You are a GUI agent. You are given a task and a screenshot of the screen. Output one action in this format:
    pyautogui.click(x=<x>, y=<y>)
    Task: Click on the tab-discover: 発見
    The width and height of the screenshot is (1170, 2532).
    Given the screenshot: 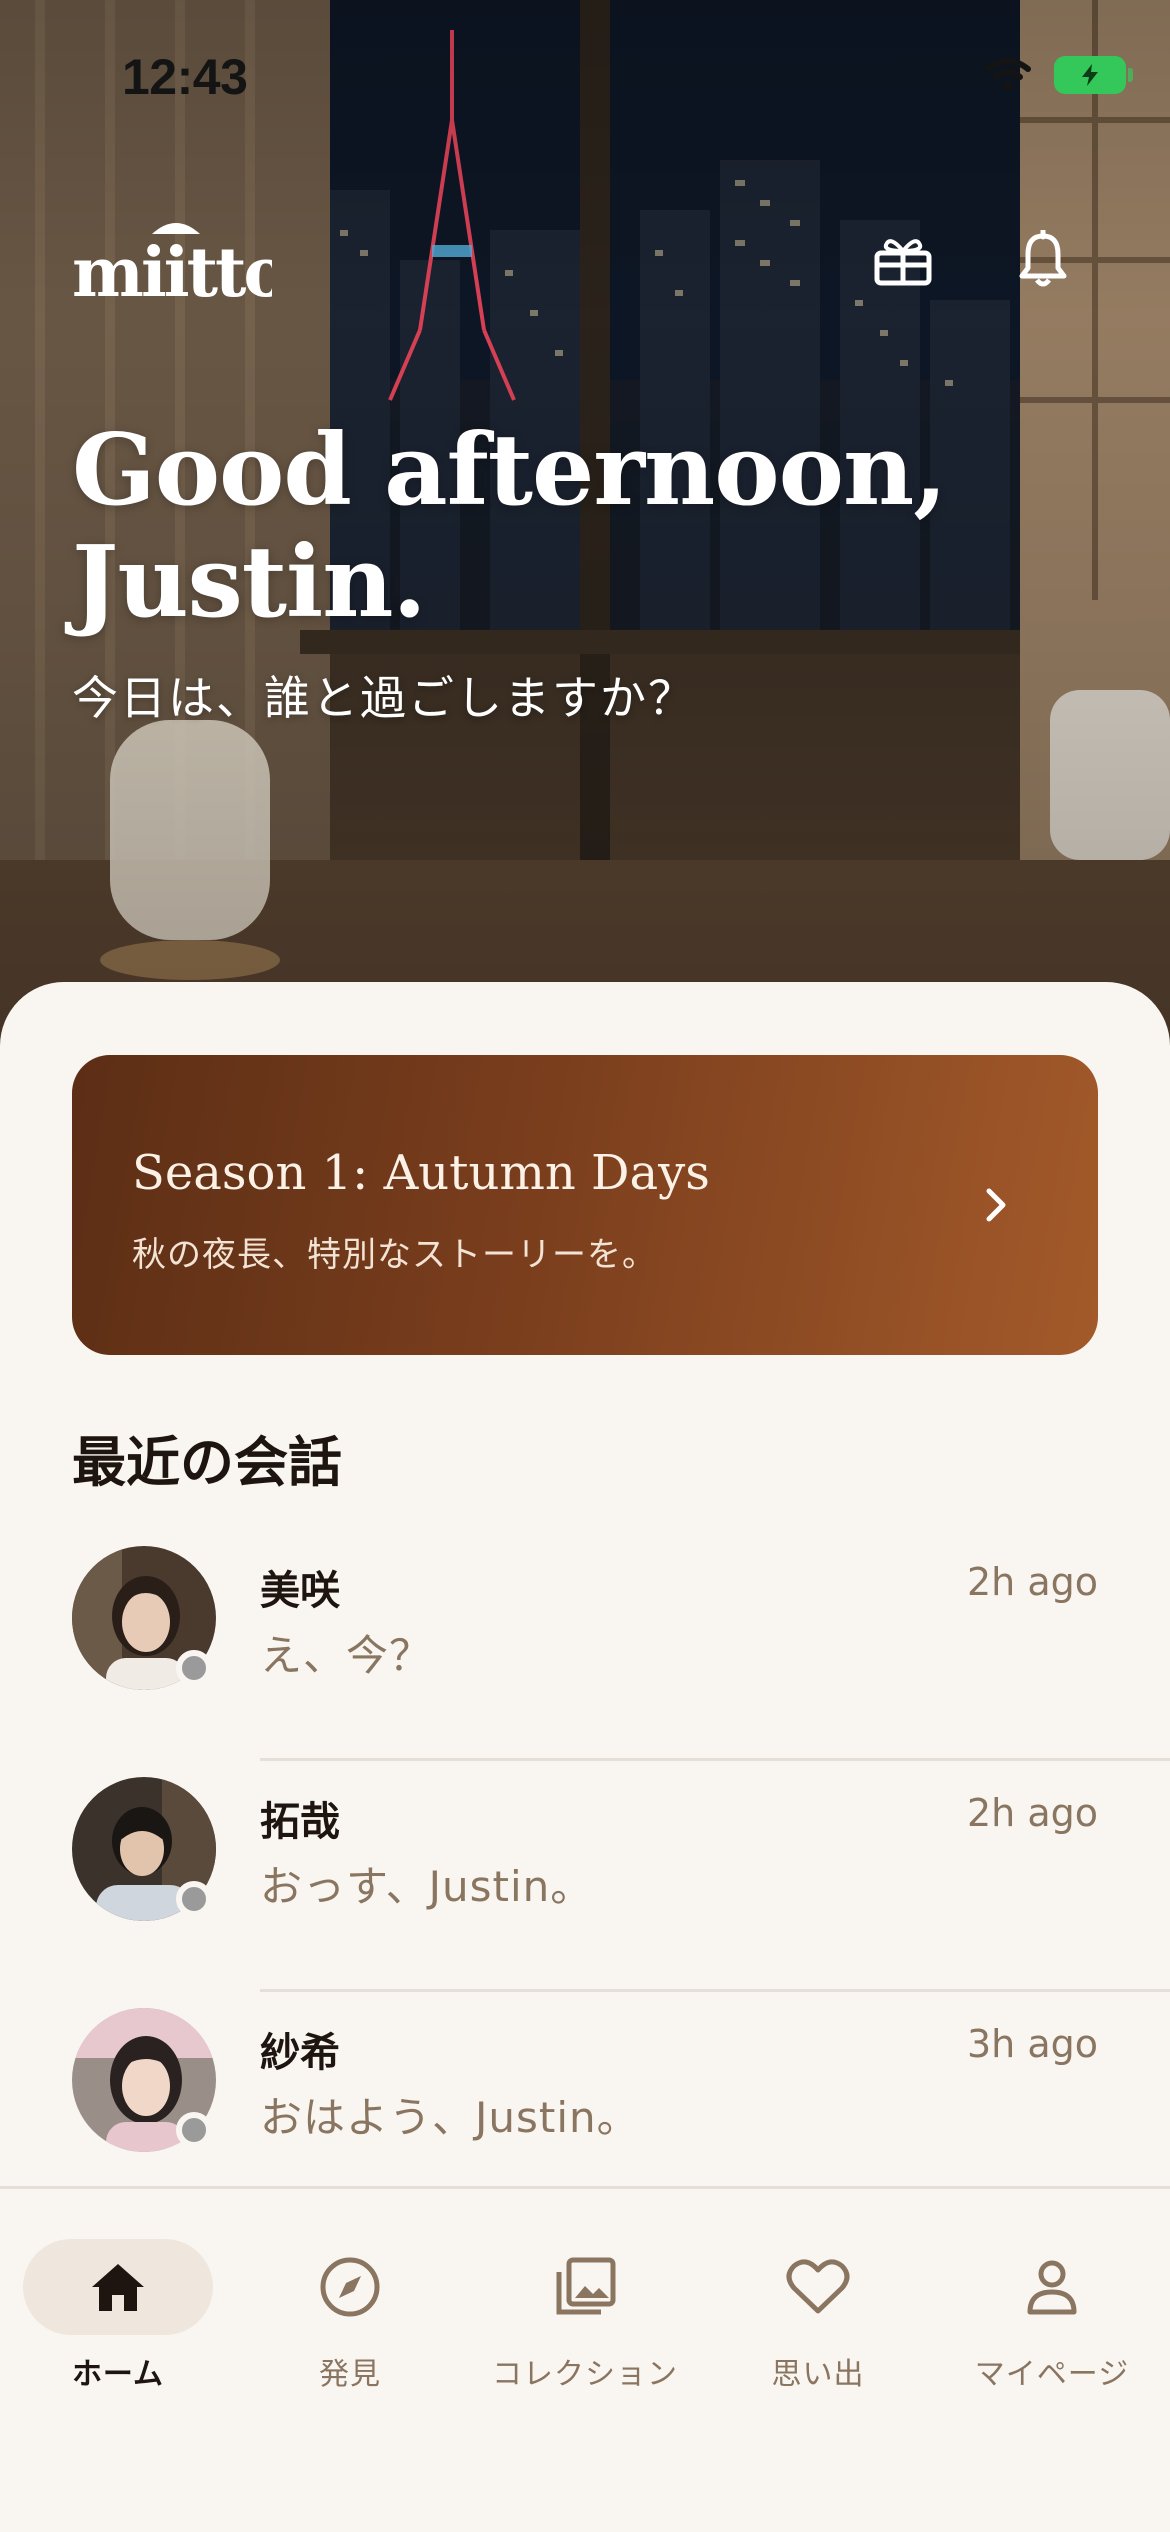 What is the action you would take?
    pyautogui.click(x=350, y=2324)
    